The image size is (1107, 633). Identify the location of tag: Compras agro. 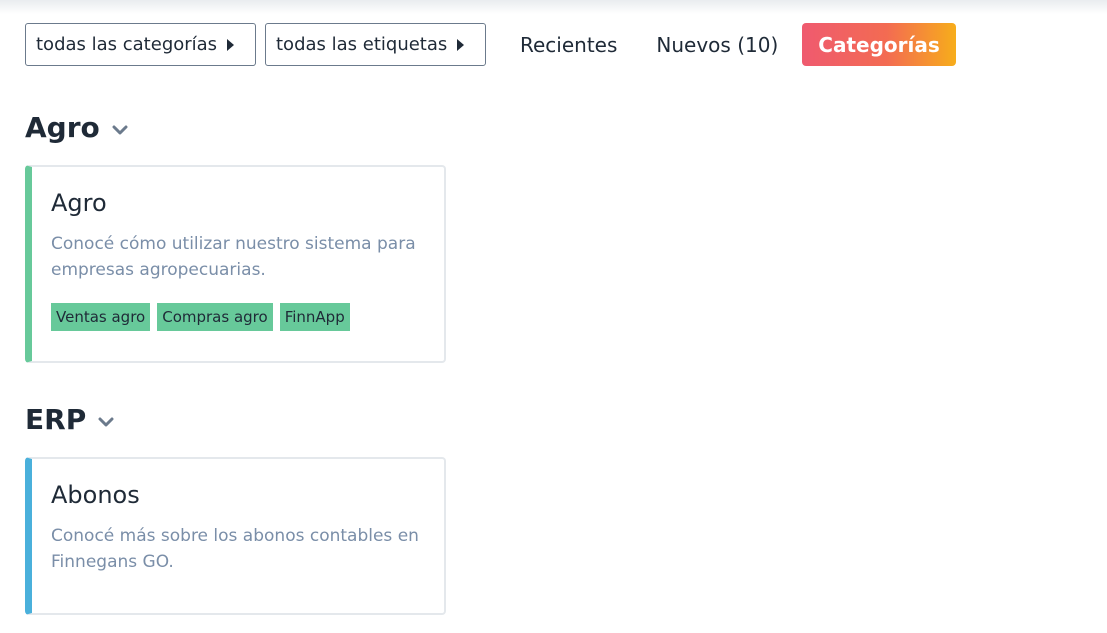
(215, 317).